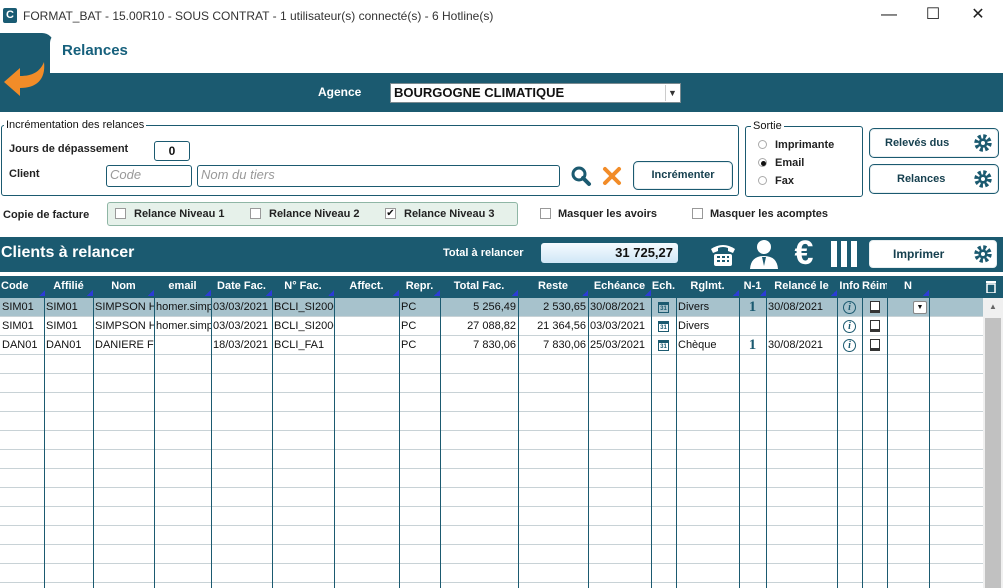 The width and height of the screenshot is (1003, 588). What do you see at coordinates (849, 287) in the screenshot?
I see `col-info: Info` at bounding box center [849, 287].